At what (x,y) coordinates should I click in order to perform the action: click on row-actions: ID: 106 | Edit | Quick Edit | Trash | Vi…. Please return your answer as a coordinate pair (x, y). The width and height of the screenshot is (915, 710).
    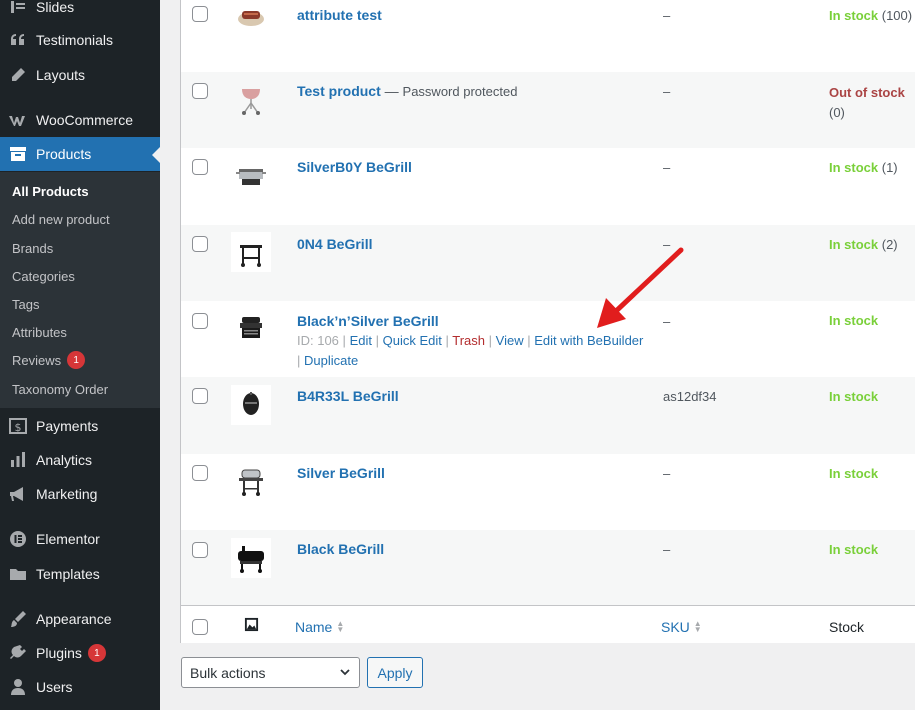
    Looking at the image, I should click on (472, 351).